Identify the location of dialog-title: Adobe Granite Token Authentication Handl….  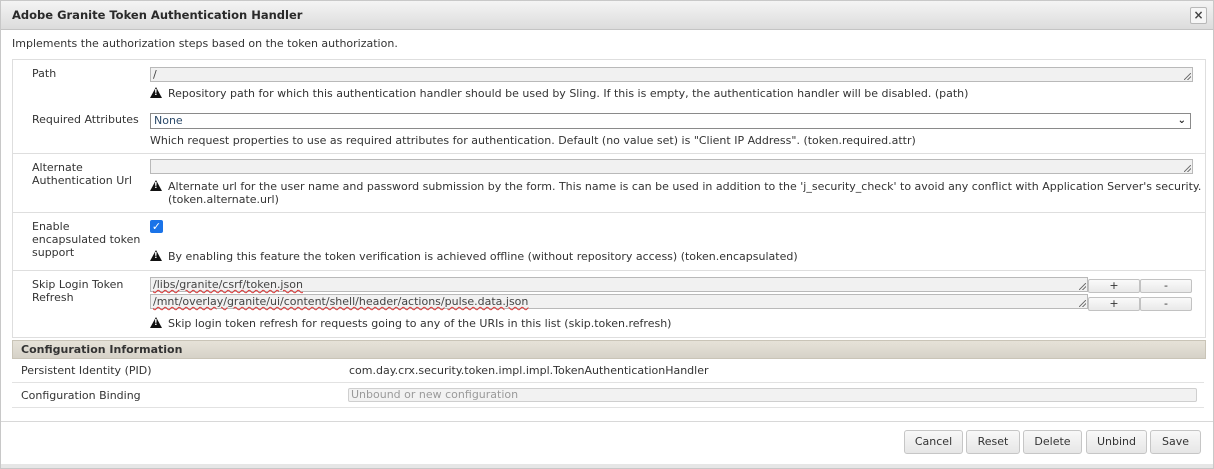
(157, 15).